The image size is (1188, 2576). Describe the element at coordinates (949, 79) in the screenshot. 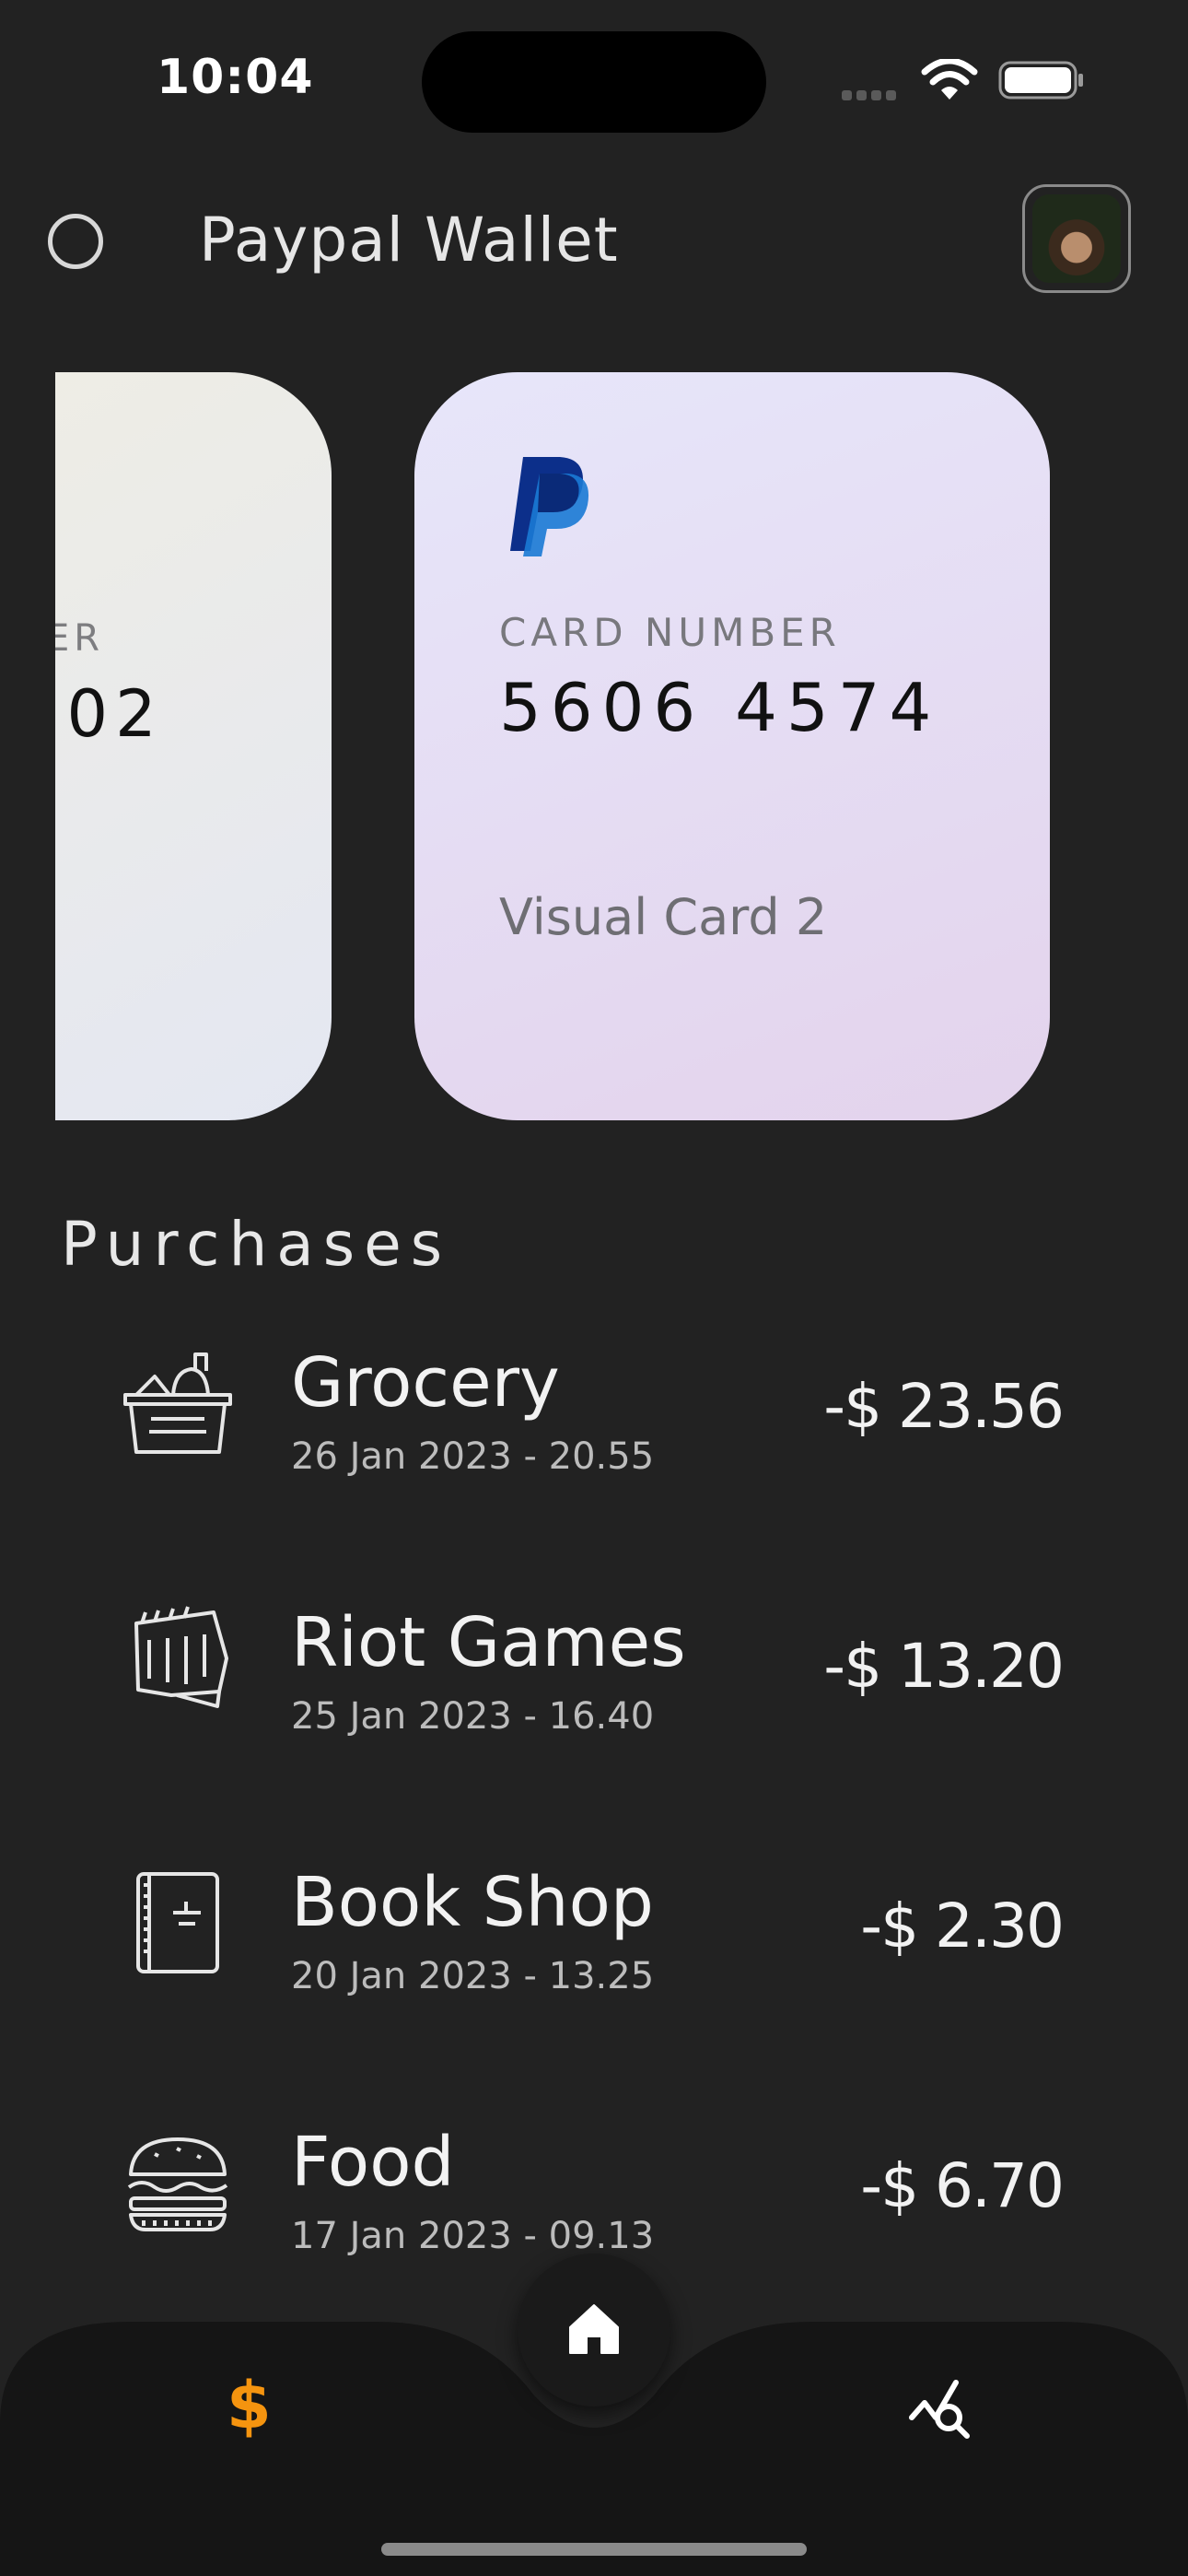

I see `wifi-icon` at that location.